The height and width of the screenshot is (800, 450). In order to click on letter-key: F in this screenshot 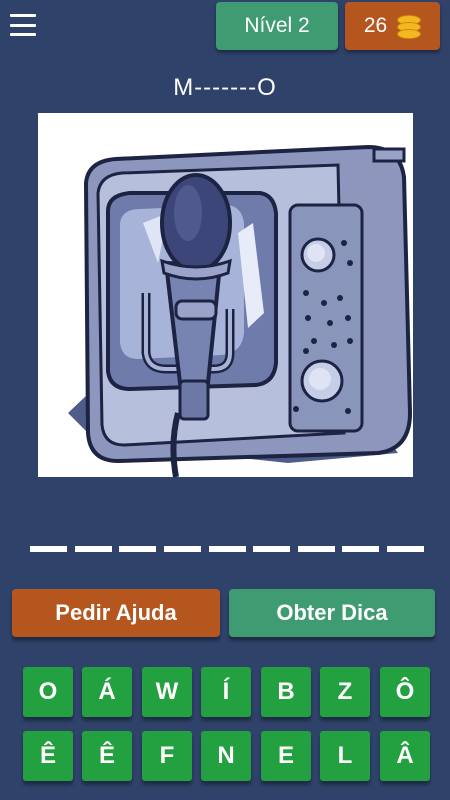, I will do `click(167, 756)`.